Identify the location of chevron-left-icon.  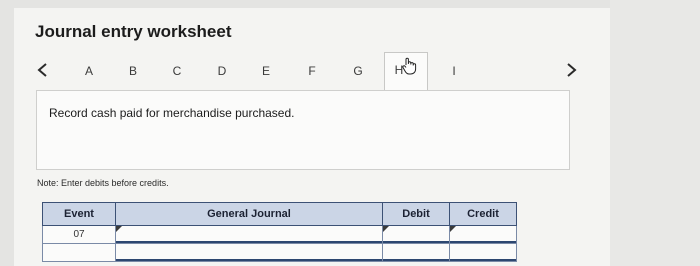
(42, 70).